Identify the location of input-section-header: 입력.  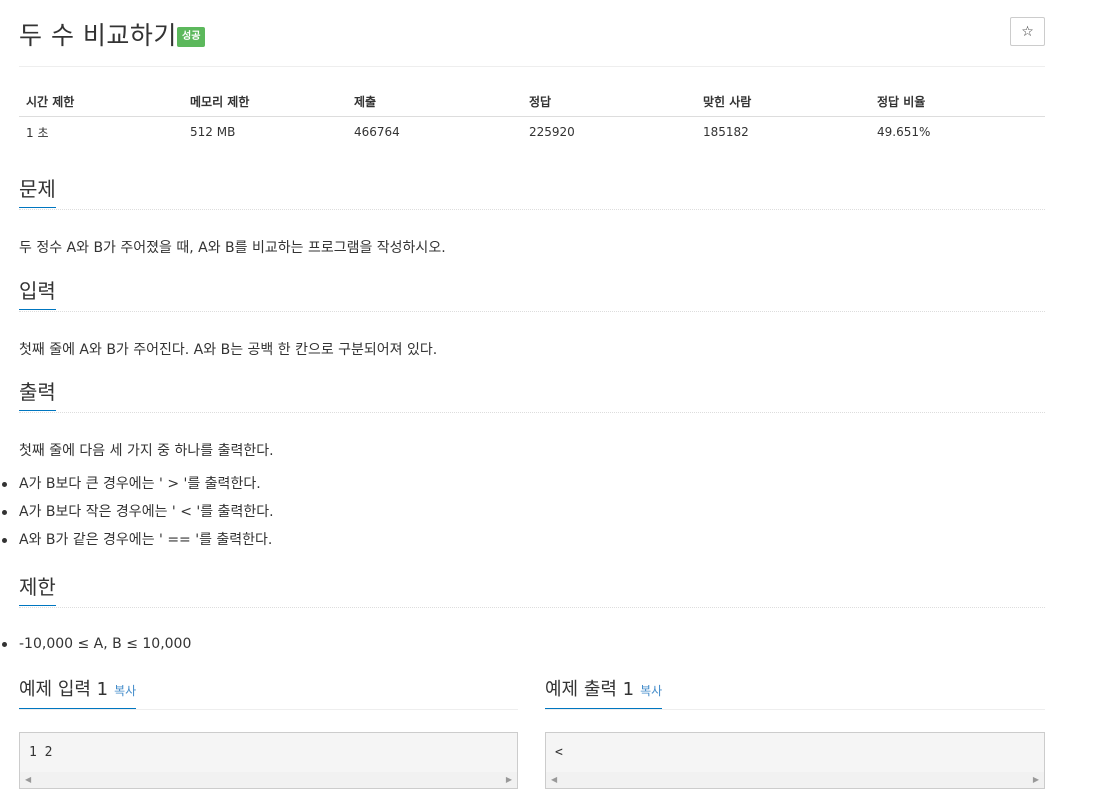
(532, 295).